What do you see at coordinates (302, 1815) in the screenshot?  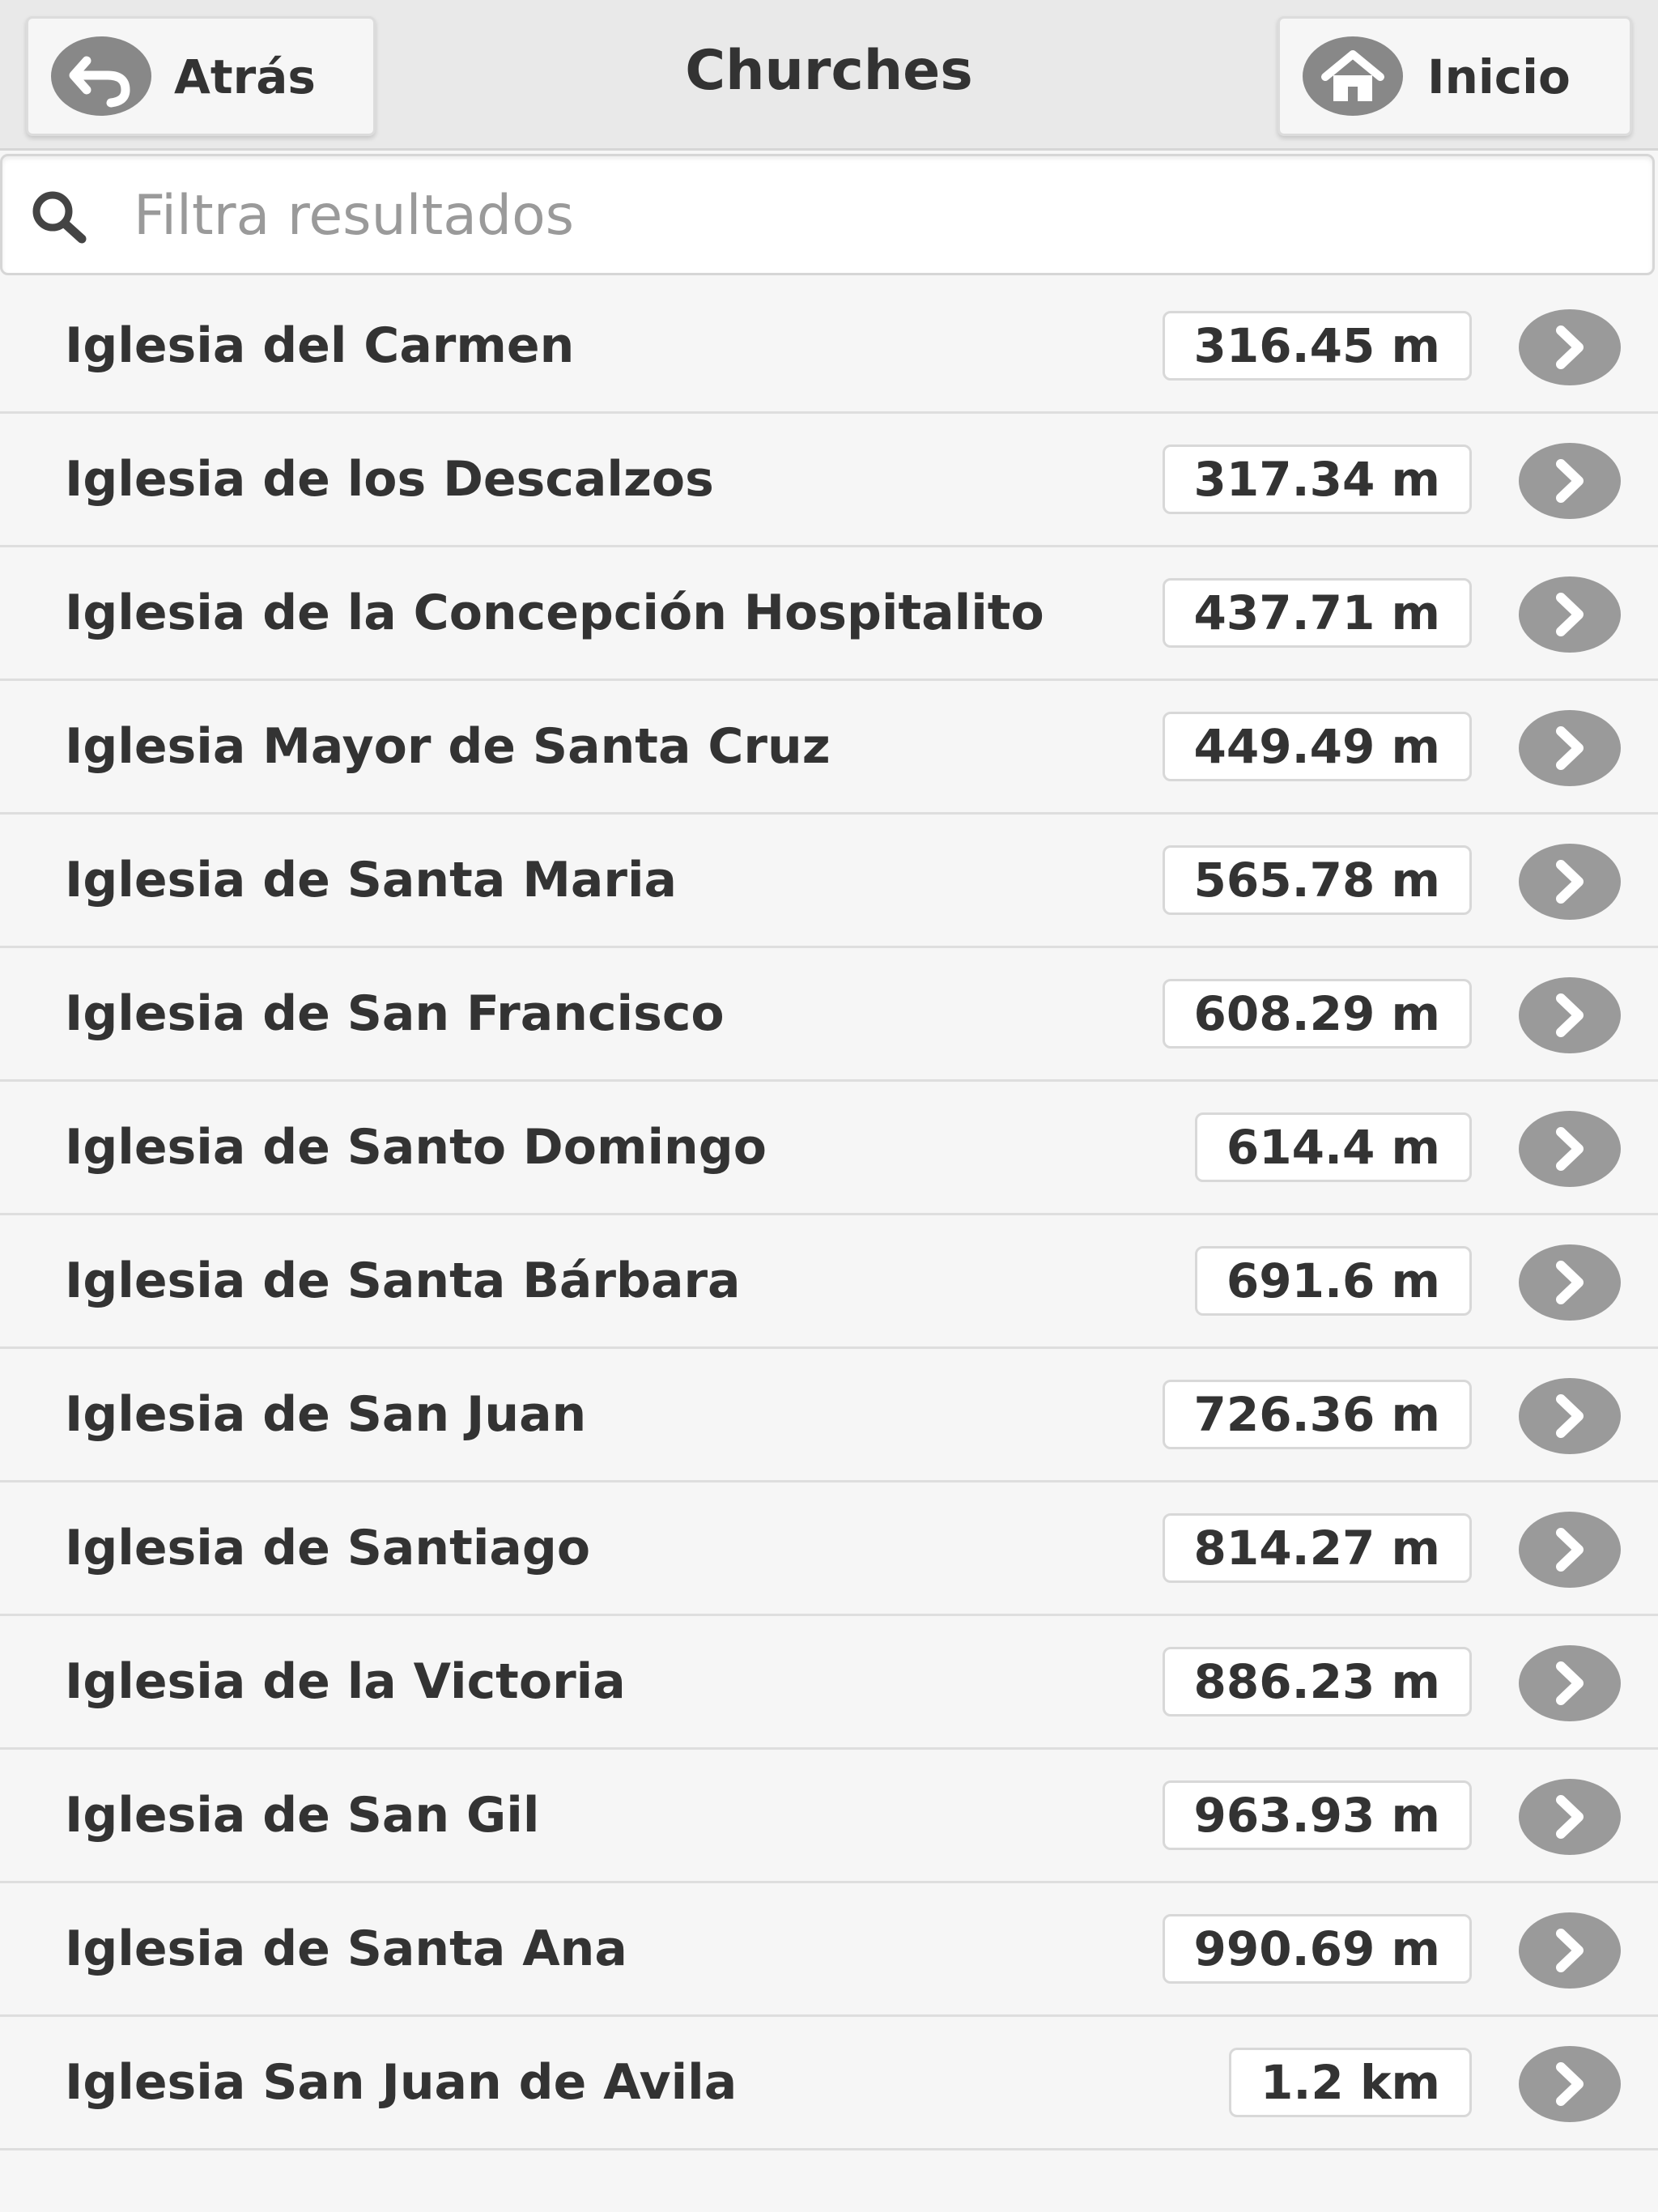 I see `church-name: Iglesia de San Gil` at bounding box center [302, 1815].